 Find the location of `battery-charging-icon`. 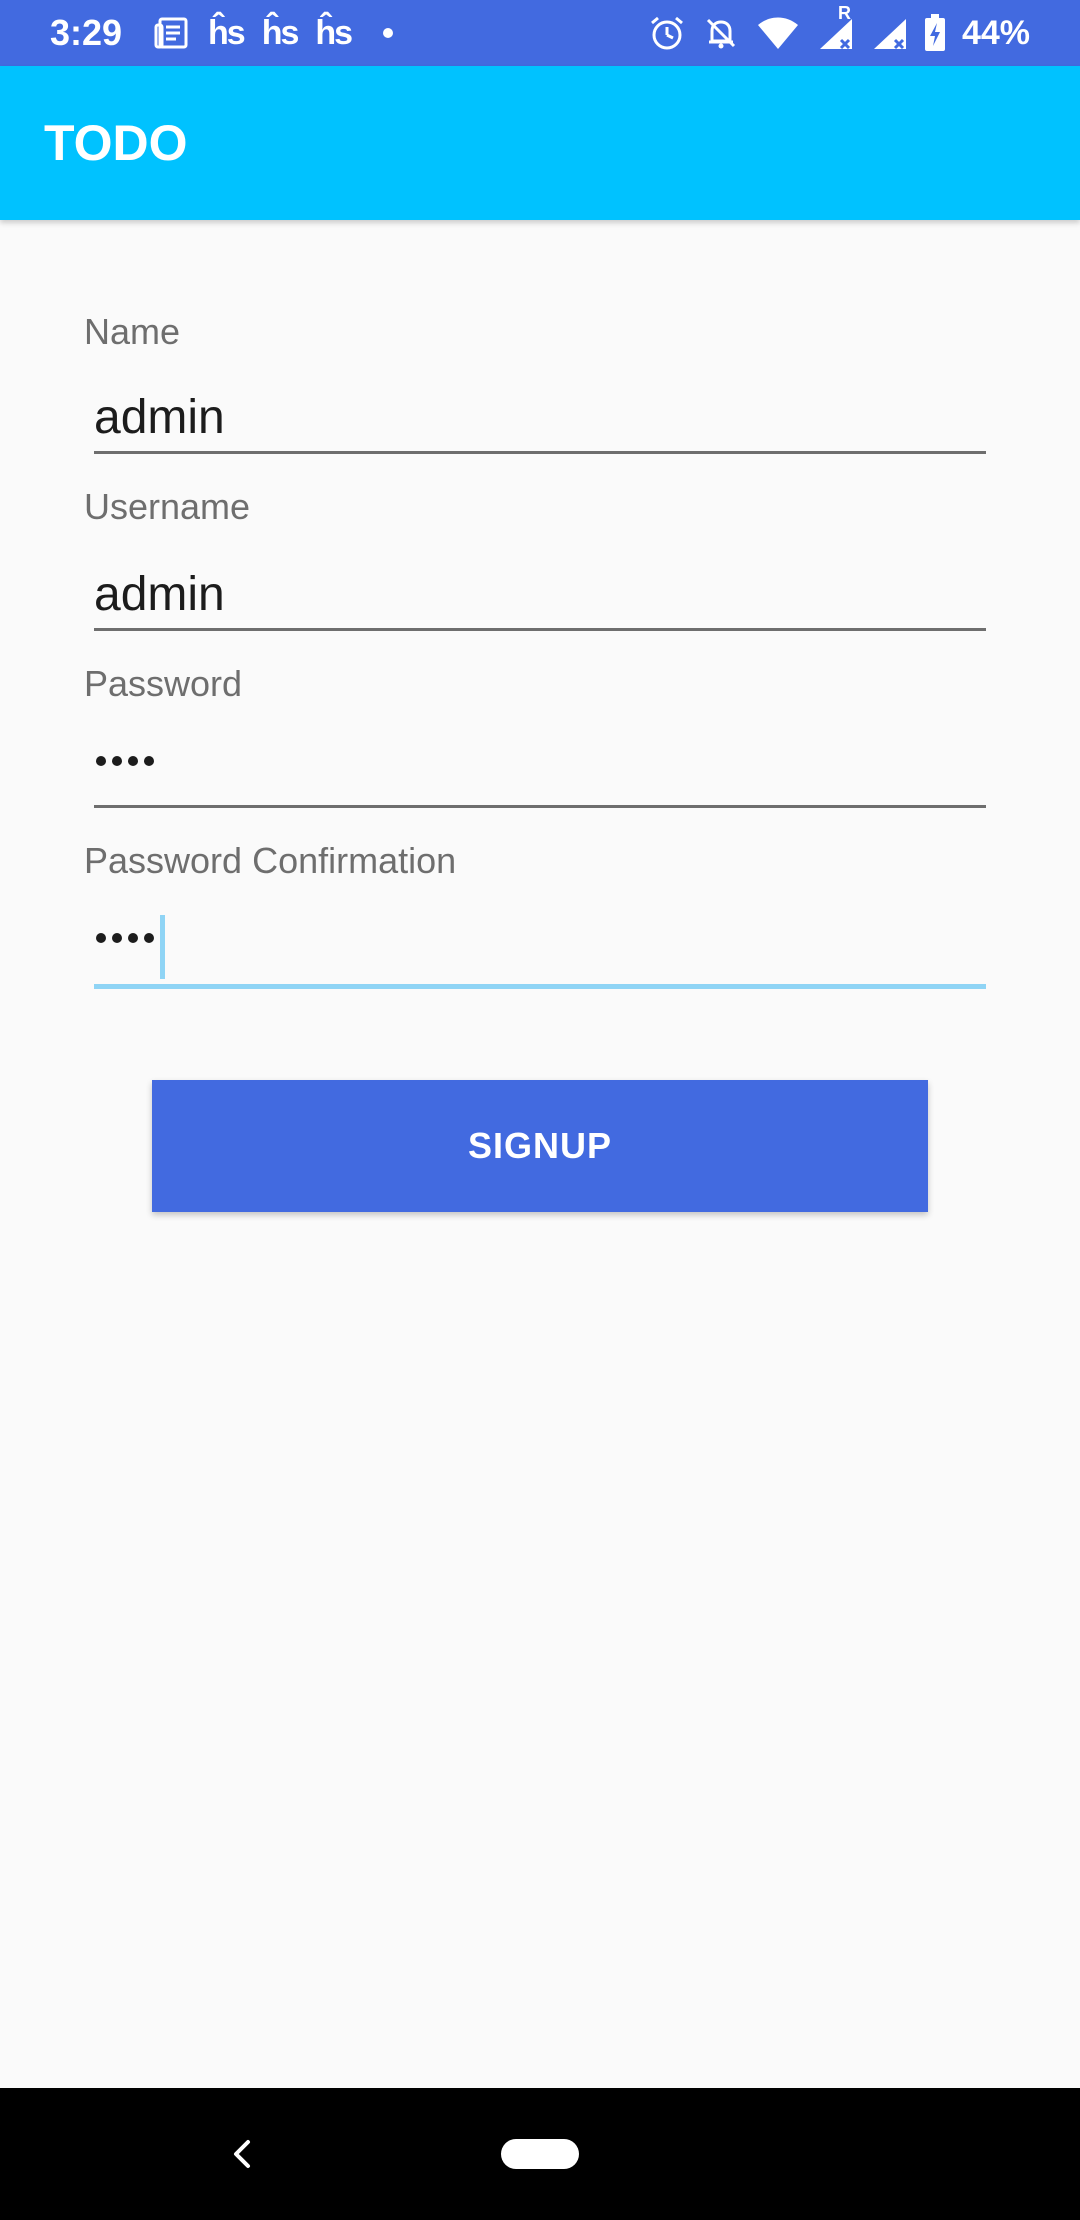

battery-charging-icon is located at coordinates (935, 33).